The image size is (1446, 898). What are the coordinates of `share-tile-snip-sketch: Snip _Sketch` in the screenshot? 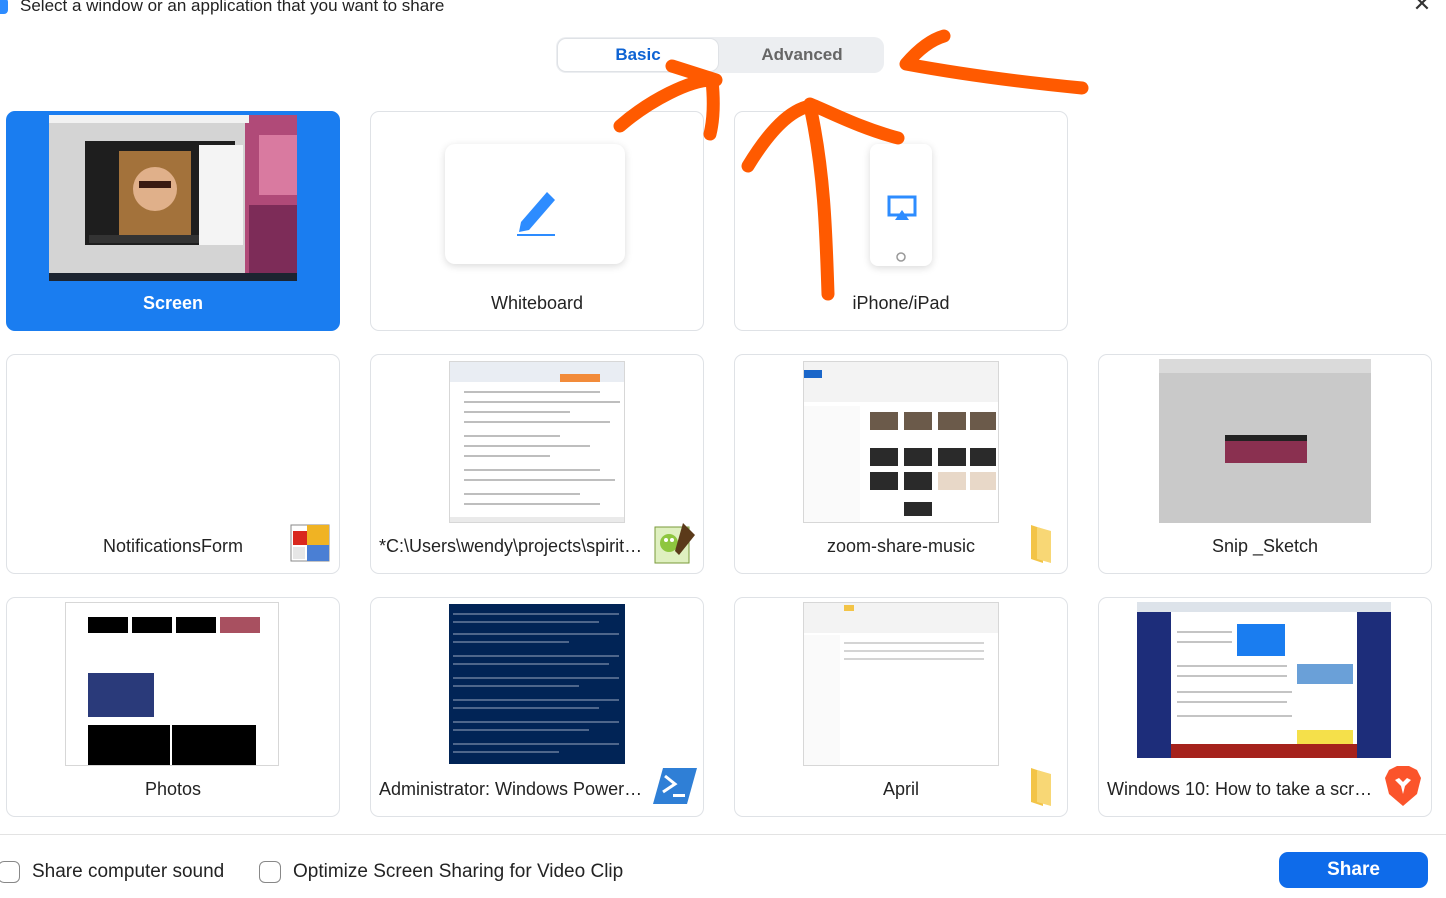 It's located at (1265, 464).